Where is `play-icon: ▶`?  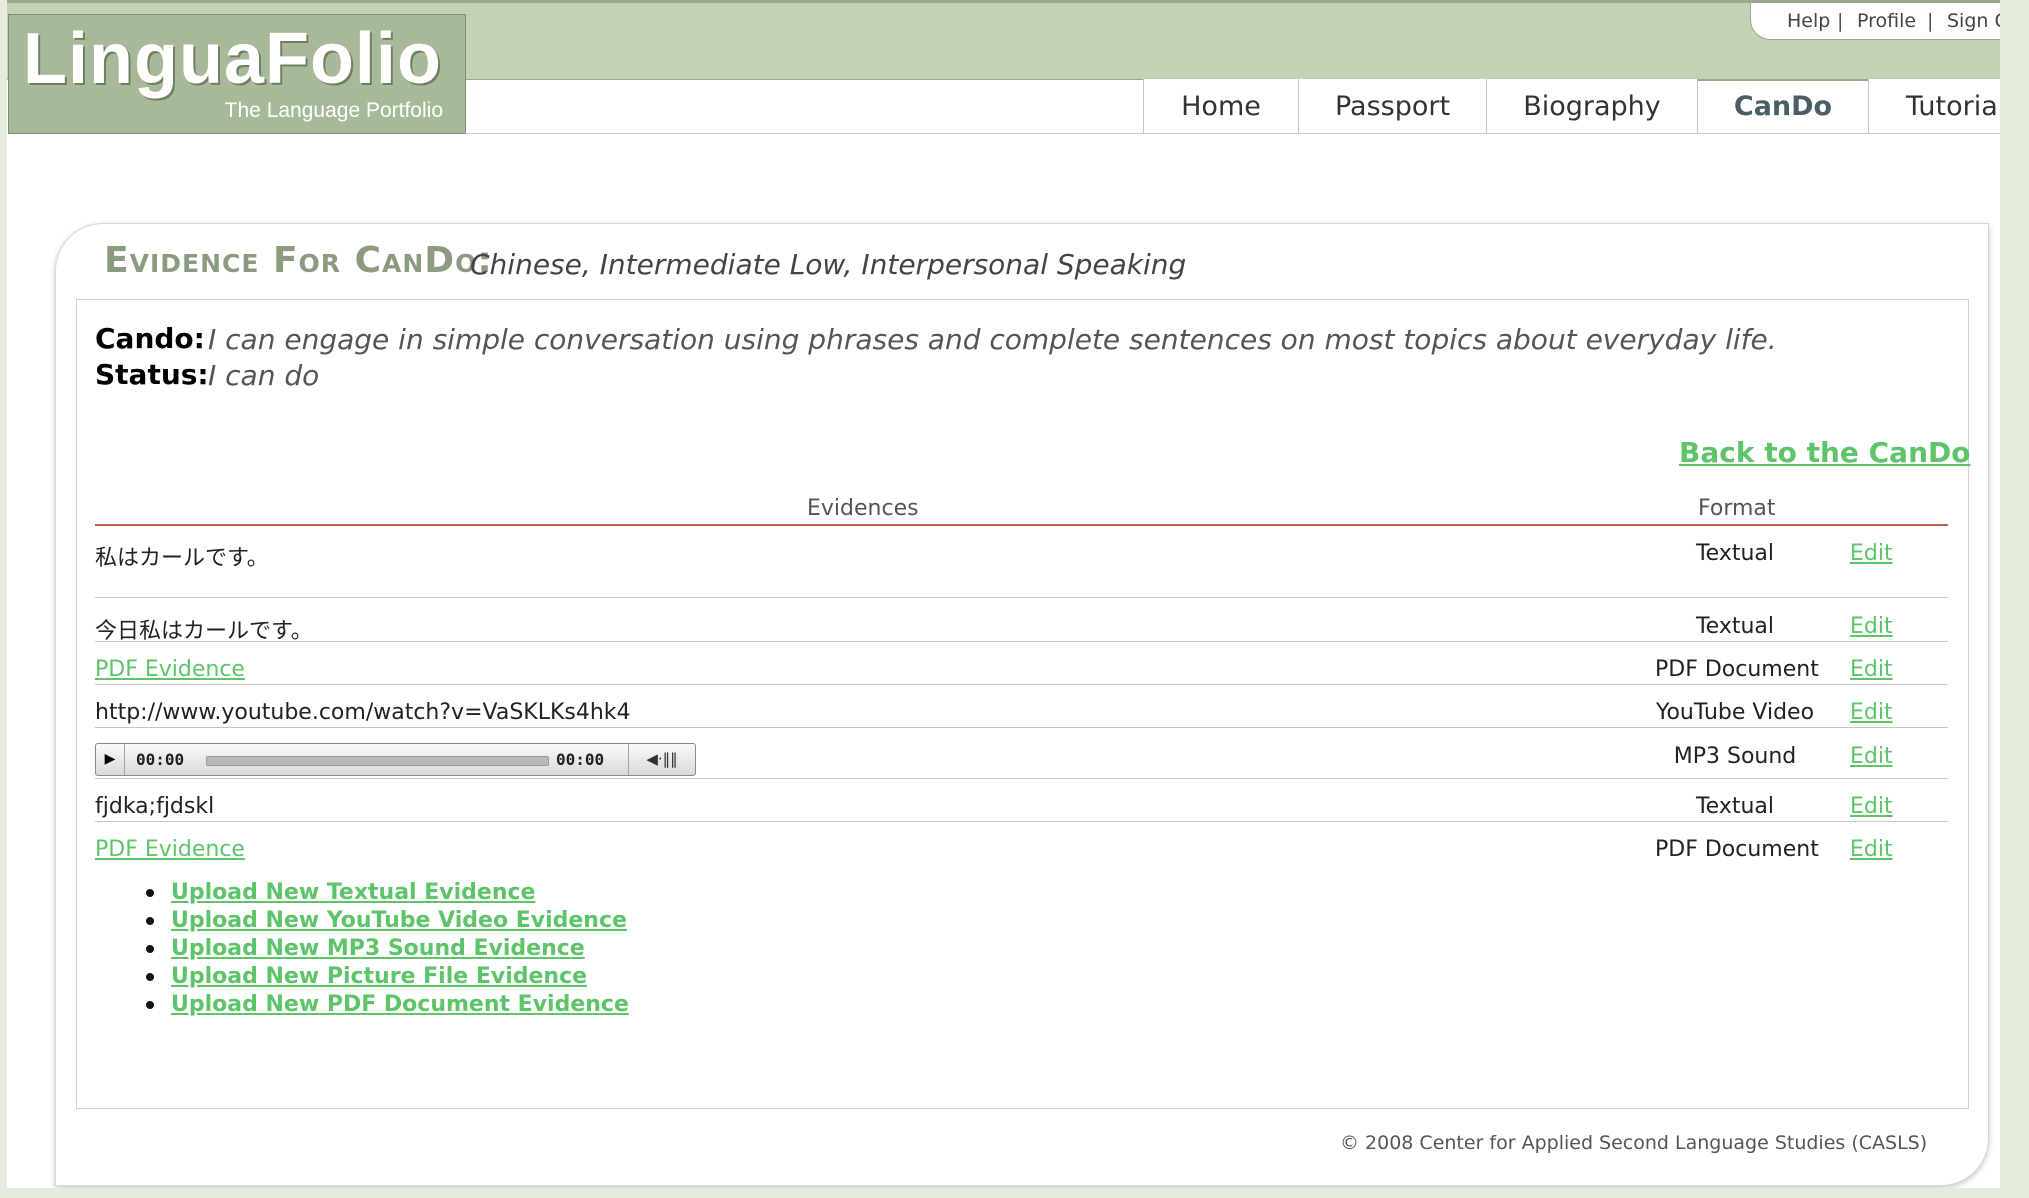
play-icon: ▶ is located at coordinates (110, 759).